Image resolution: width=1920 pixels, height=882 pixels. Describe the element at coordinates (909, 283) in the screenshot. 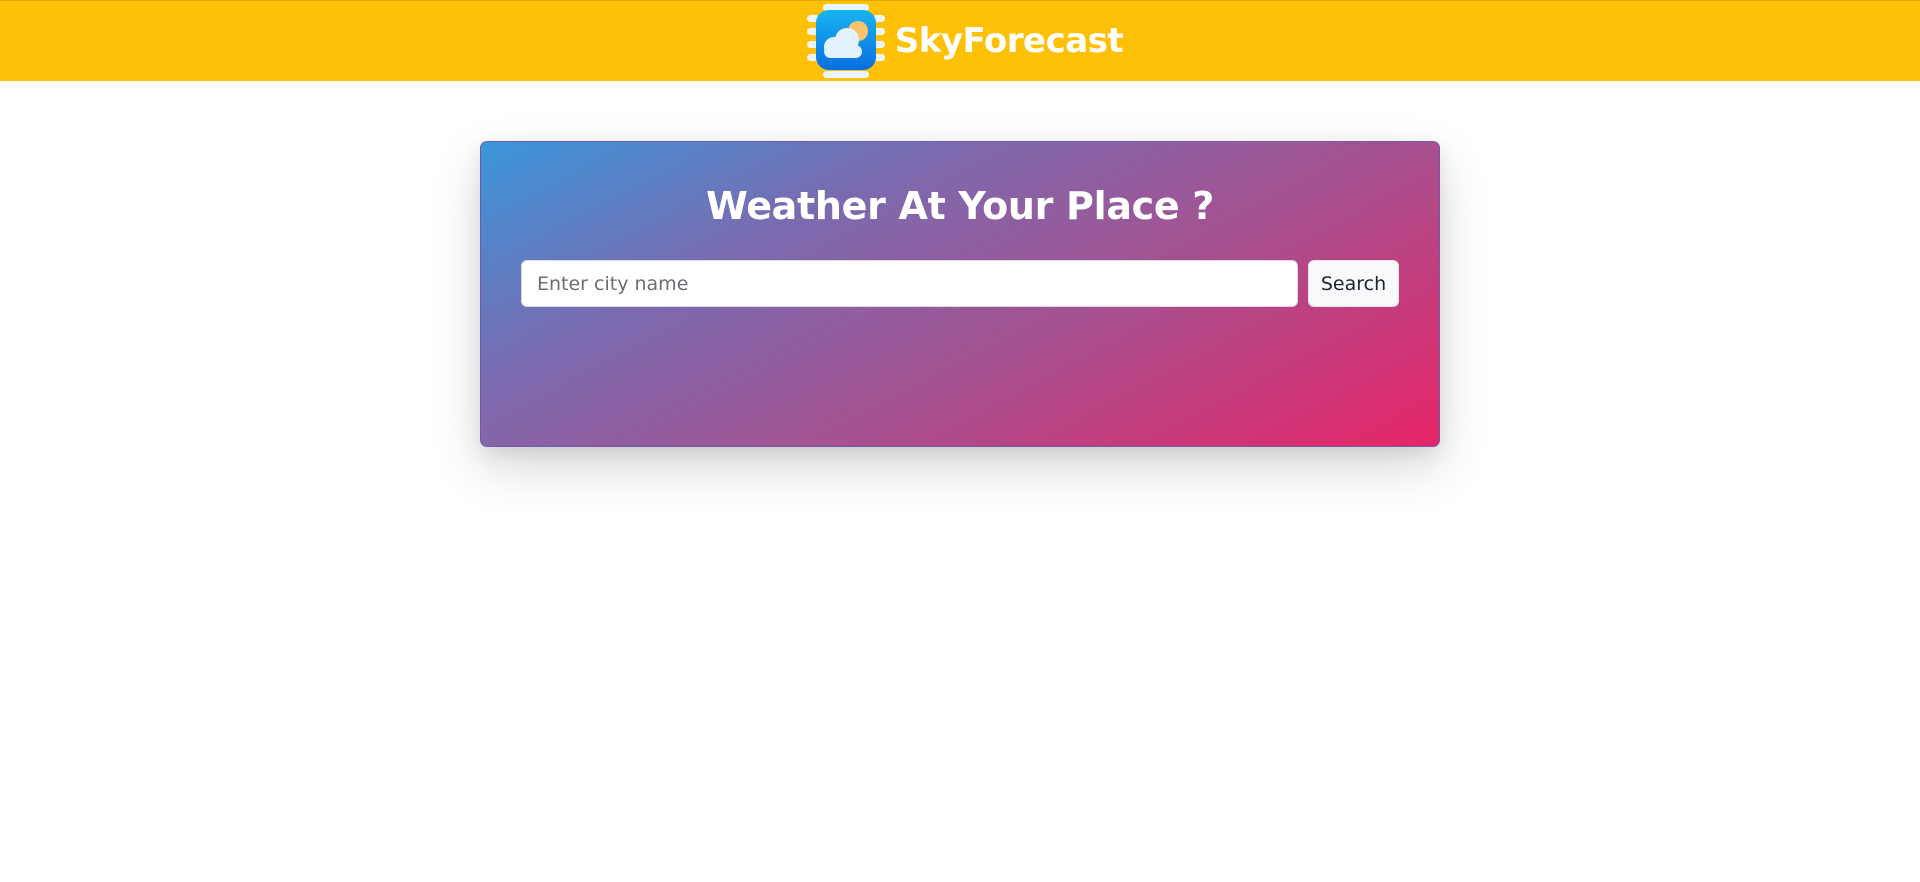

I see `city-search-input` at that location.